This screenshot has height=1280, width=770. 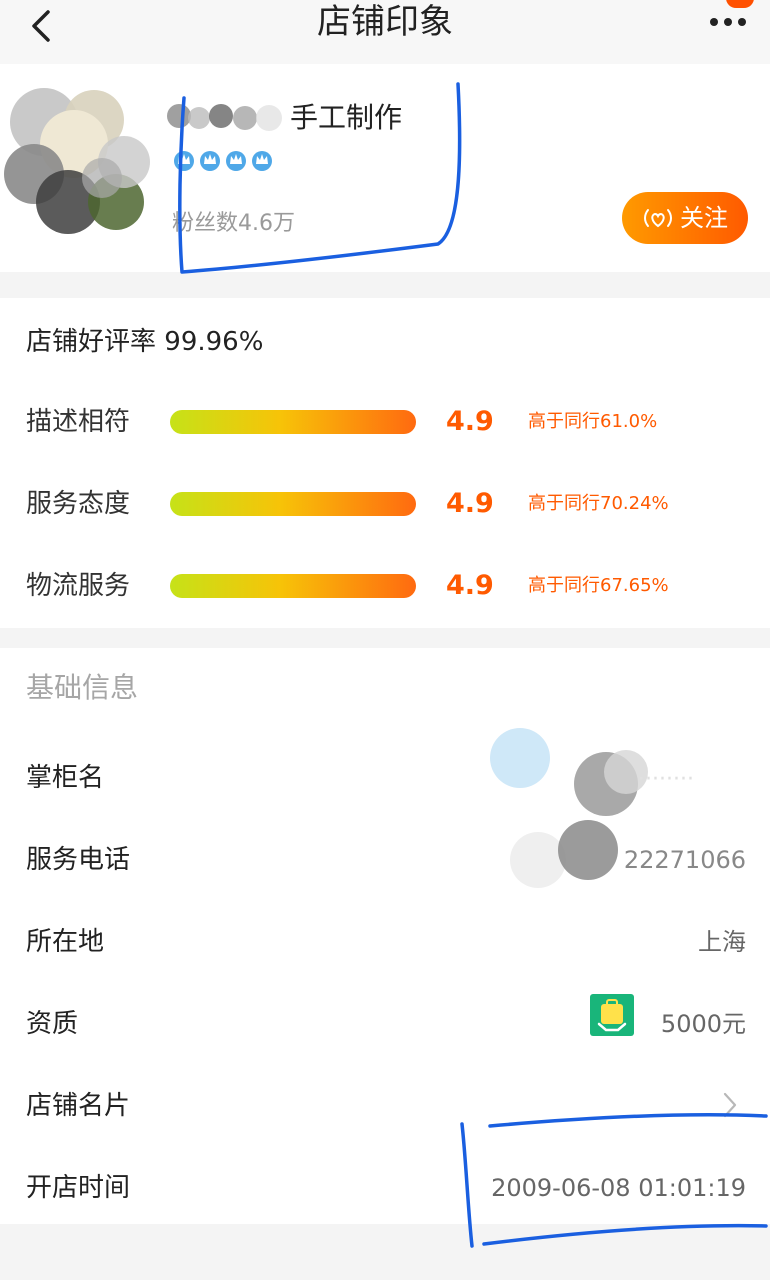 I want to click on info-label: 服务电话, so click(x=78, y=860).